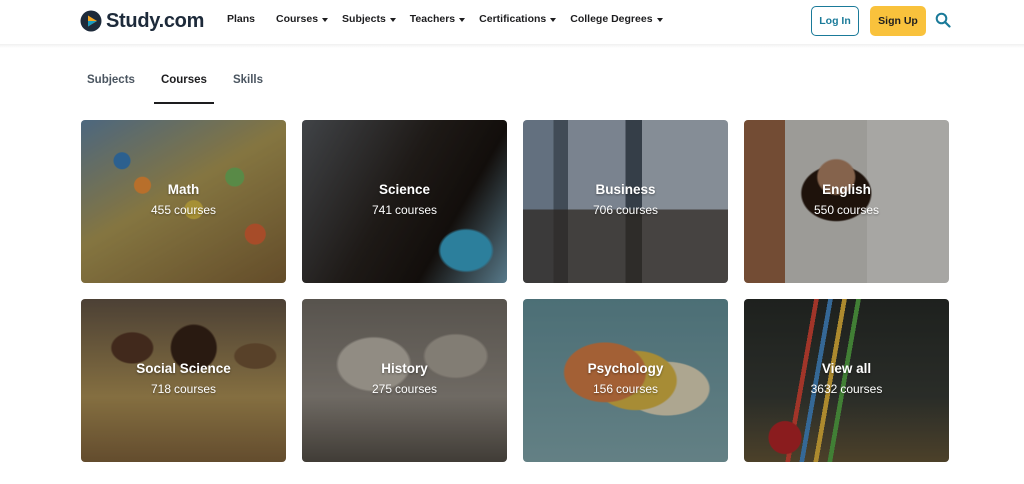 The width and height of the screenshot is (1024, 484). What do you see at coordinates (432, 19) in the screenshot?
I see `nav-teachers-label: Teachers` at bounding box center [432, 19].